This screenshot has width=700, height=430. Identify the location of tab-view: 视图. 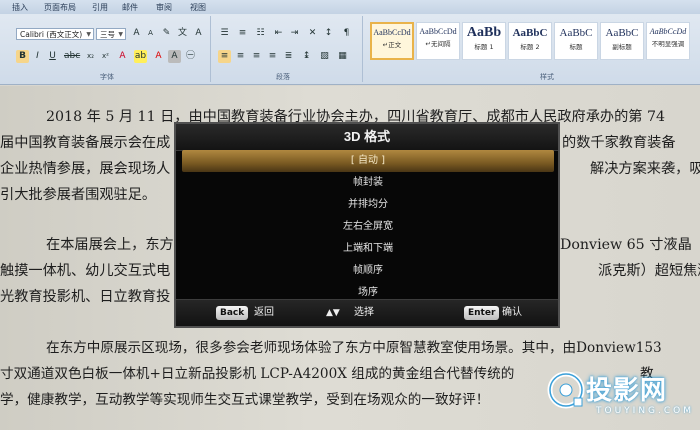
(198, 7).